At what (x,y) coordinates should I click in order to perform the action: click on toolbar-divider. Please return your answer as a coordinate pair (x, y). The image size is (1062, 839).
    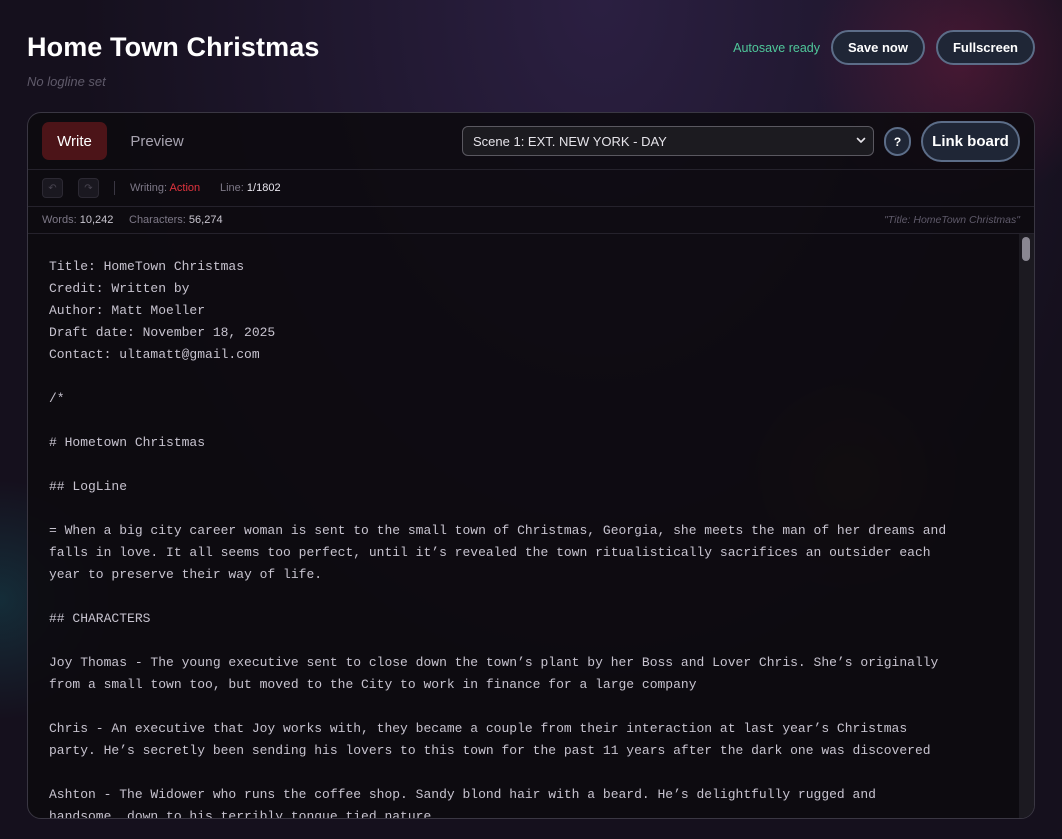
    Looking at the image, I should click on (114, 188).